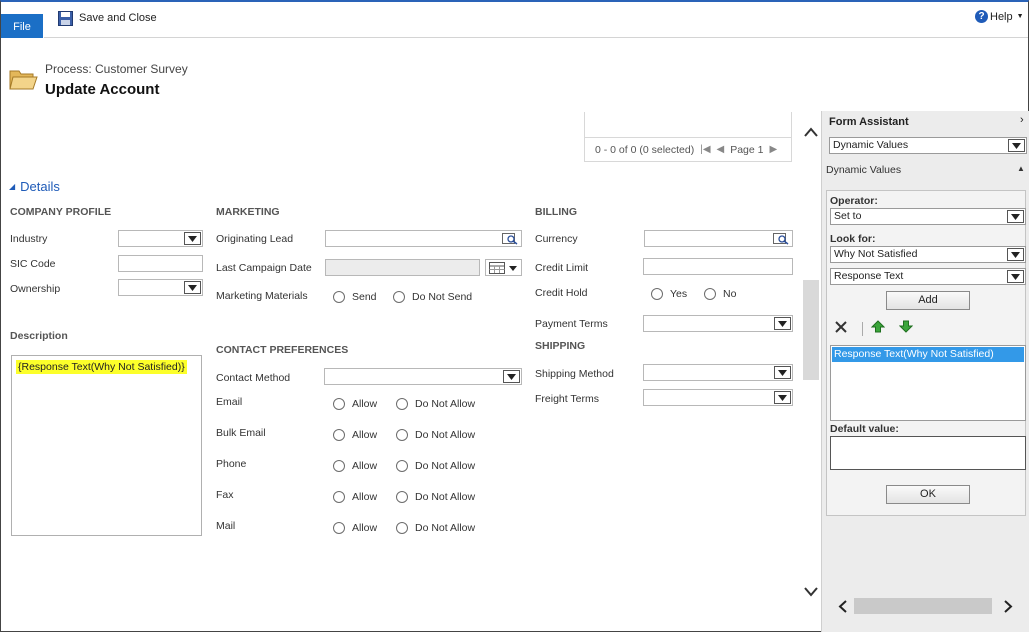 The width and height of the screenshot is (1029, 632). Describe the element at coordinates (402, 497) in the screenshot. I see `fax-do-not-allow-radio` at that location.